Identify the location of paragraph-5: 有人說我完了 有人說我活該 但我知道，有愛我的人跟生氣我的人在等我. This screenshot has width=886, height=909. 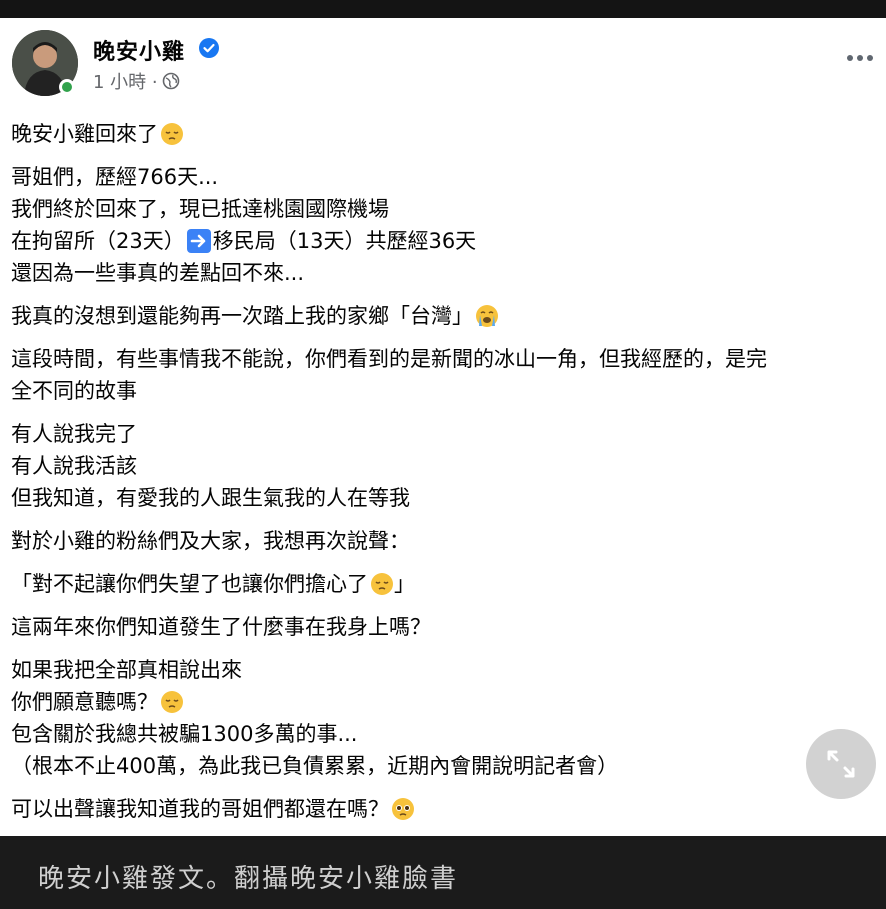
(446, 466).